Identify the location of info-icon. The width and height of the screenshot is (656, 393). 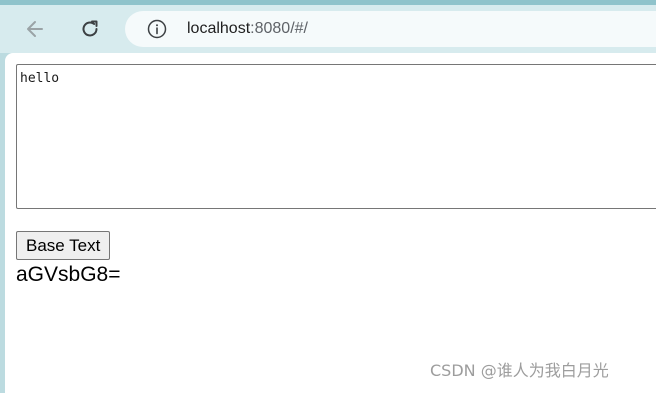
(157, 29).